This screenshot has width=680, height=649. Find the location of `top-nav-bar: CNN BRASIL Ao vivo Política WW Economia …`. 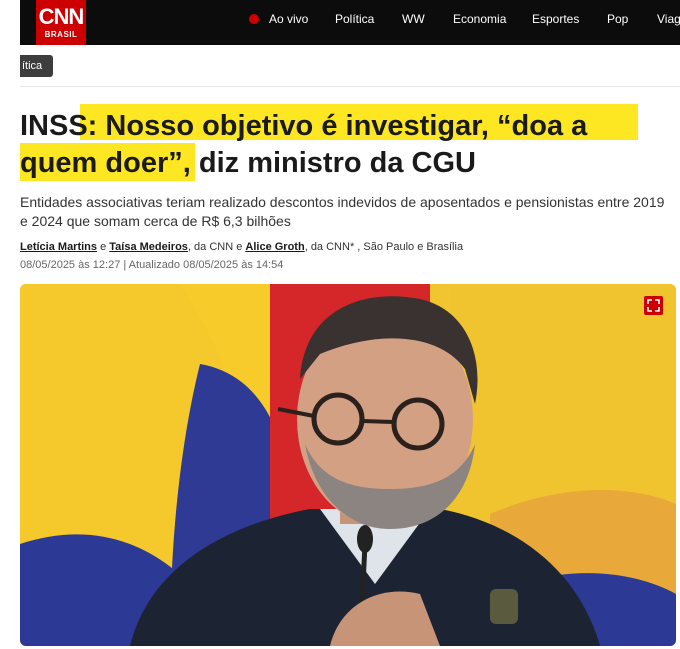

top-nav-bar: CNN BRASIL Ao vivo Política WW Economia … is located at coordinates (350, 22).